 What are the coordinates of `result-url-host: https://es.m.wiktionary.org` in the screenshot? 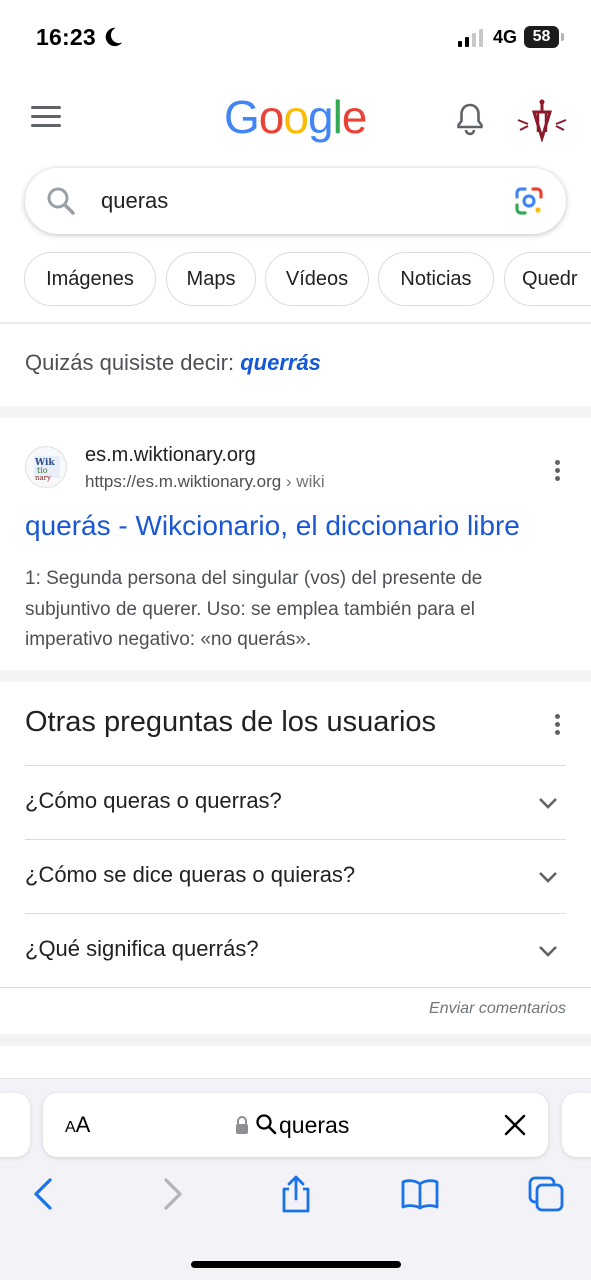 It's located at (183, 481).